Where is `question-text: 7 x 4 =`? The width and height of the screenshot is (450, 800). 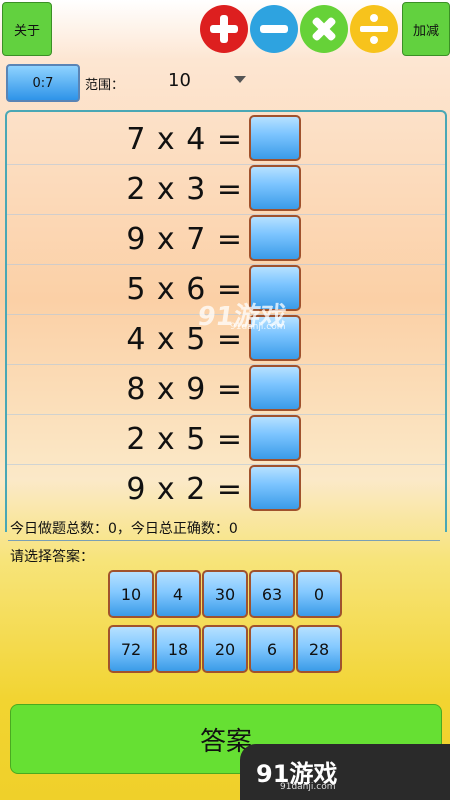 question-text: 7 x 4 = is located at coordinates (184, 139).